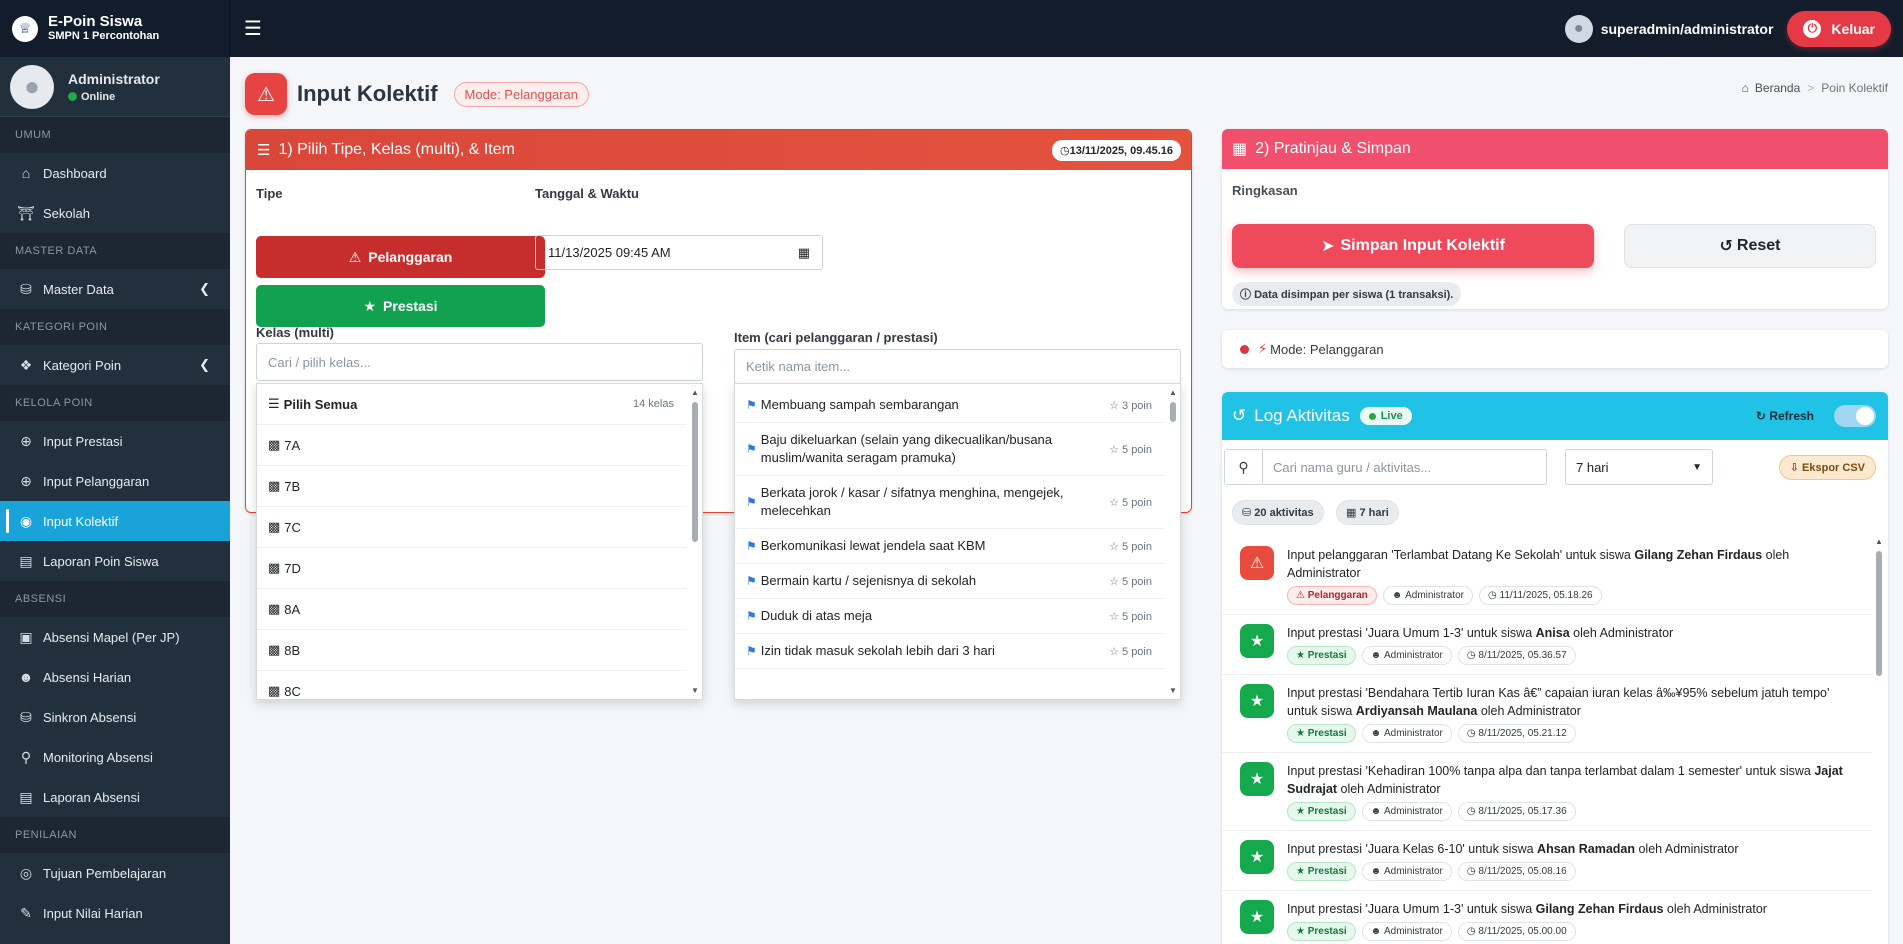 This screenshot has width=1903, height=944. I want to click on item-scrollbar: ▲ ▼, so click(1173, 541).